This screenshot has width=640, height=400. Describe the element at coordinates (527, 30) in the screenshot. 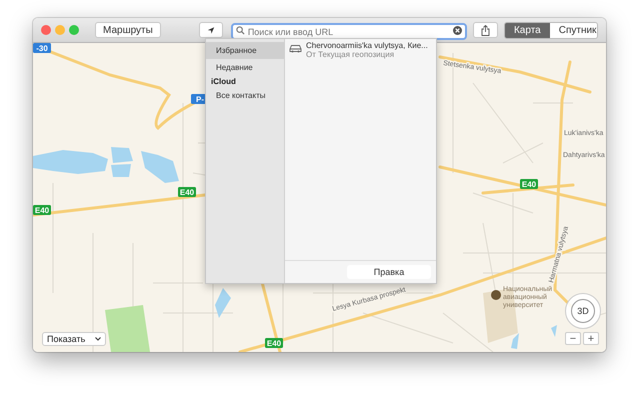

I see `map-mode-tab: Карта` at that location.